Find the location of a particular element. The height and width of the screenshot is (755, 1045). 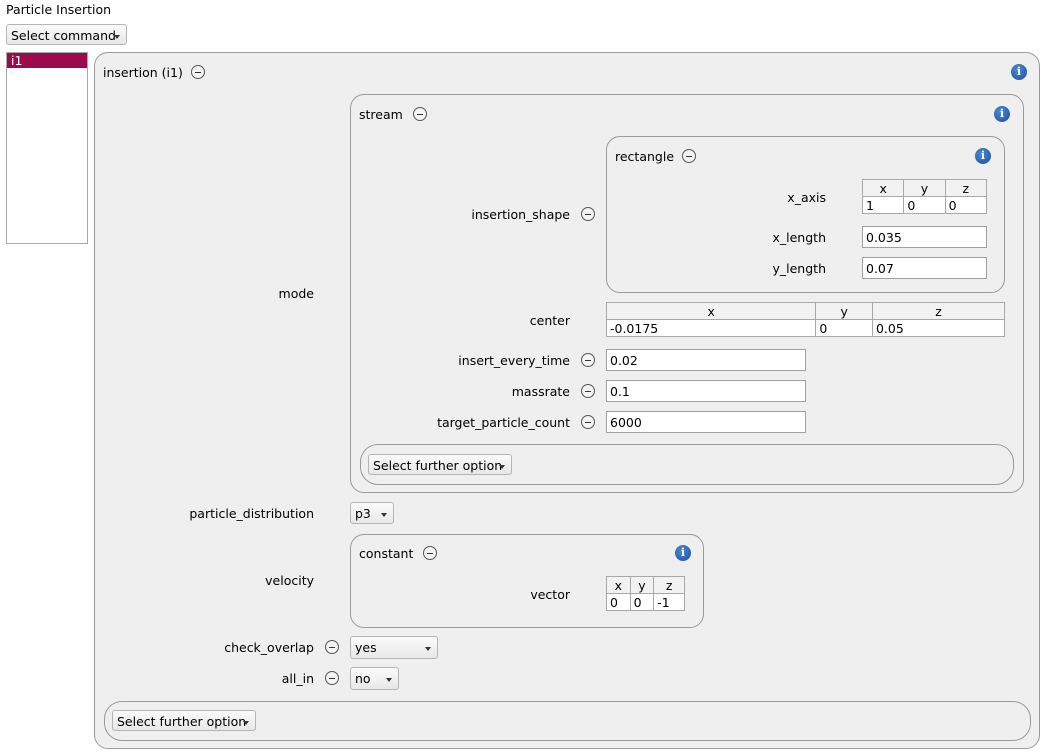

remove-target-particle-count-icon is located at coordinates (588, 422).